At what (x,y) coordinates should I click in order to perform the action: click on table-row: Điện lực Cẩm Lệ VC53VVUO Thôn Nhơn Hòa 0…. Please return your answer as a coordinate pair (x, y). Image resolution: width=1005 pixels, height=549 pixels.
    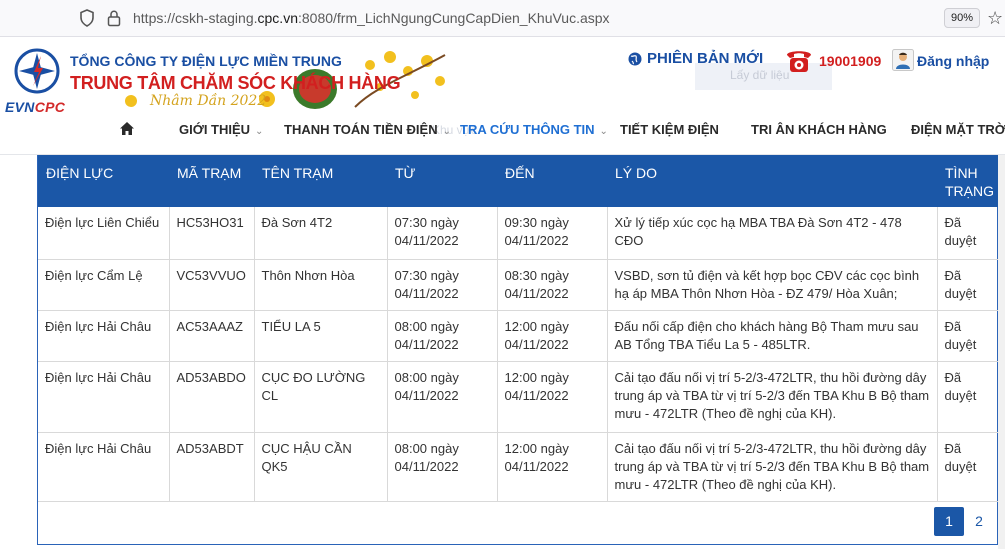
    Looking at the image, I should click on (518, 285).